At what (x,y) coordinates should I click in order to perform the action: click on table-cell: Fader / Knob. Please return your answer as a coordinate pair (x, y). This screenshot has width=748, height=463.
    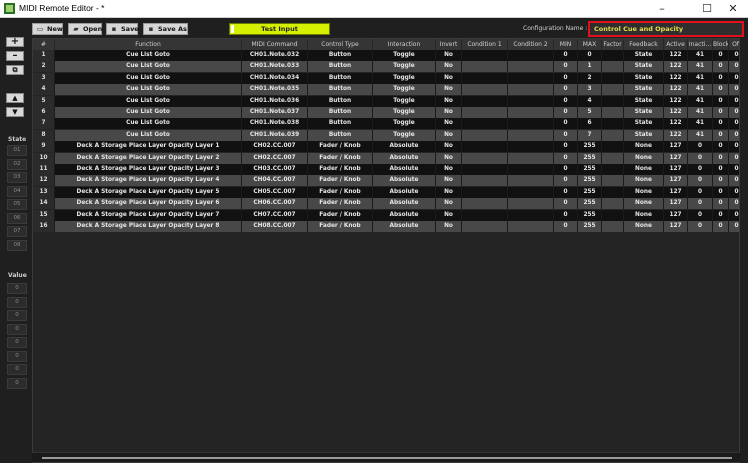
    Looking at the image, I should click on (340, 192).